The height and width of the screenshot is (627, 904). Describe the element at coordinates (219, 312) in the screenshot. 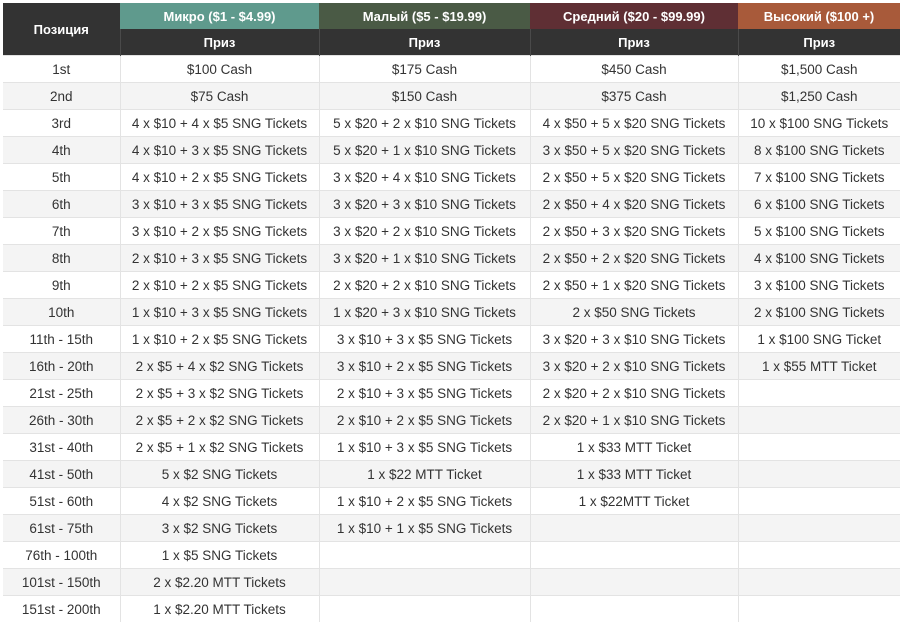

I see `prize-cell-micro: 1 x $10 + 3 x $5 SNG Tickets` at that location.